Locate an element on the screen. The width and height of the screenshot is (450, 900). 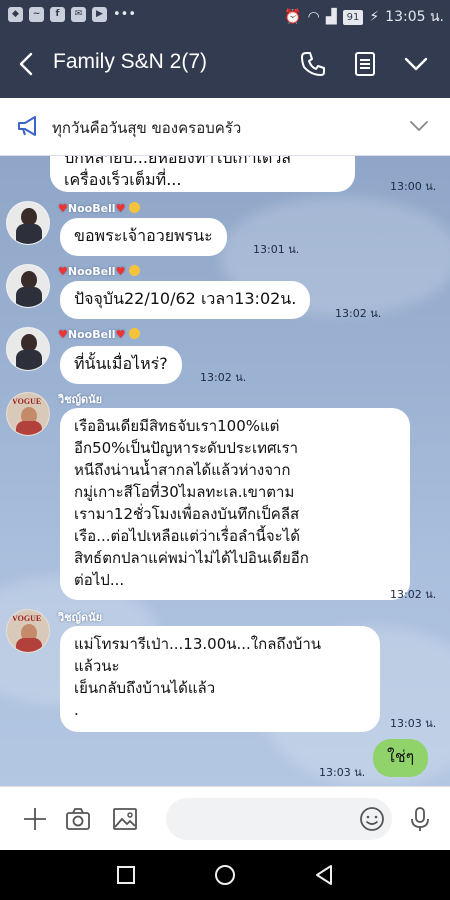
announcement-text: ทุกวันคือวันสุข ของครอบครัว is located at coordinates (147, 128).